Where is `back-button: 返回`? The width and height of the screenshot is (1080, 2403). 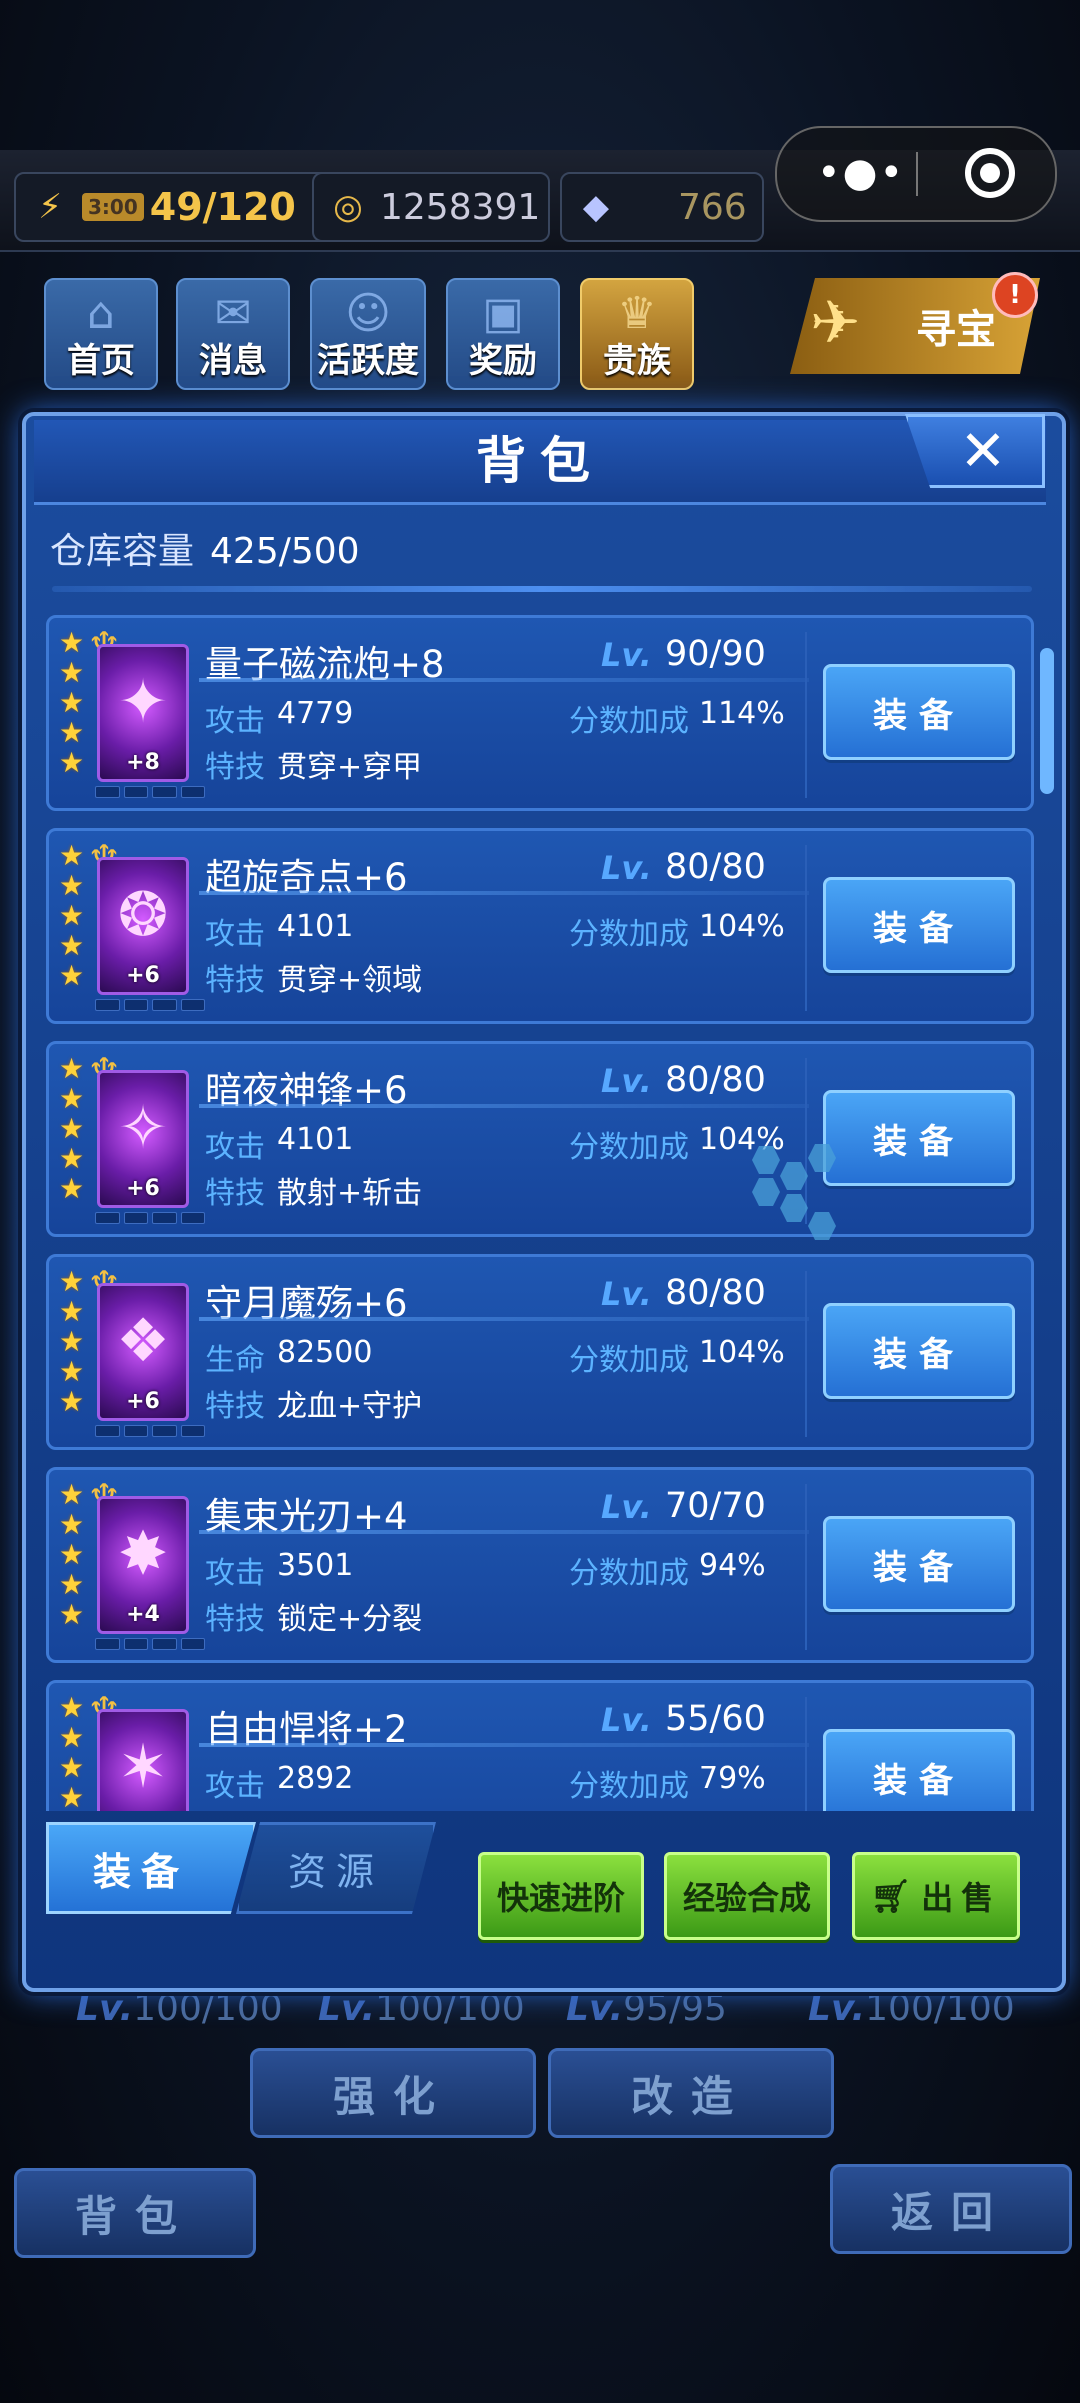
back-button: 返回 is located at coordinates (951, 2209).